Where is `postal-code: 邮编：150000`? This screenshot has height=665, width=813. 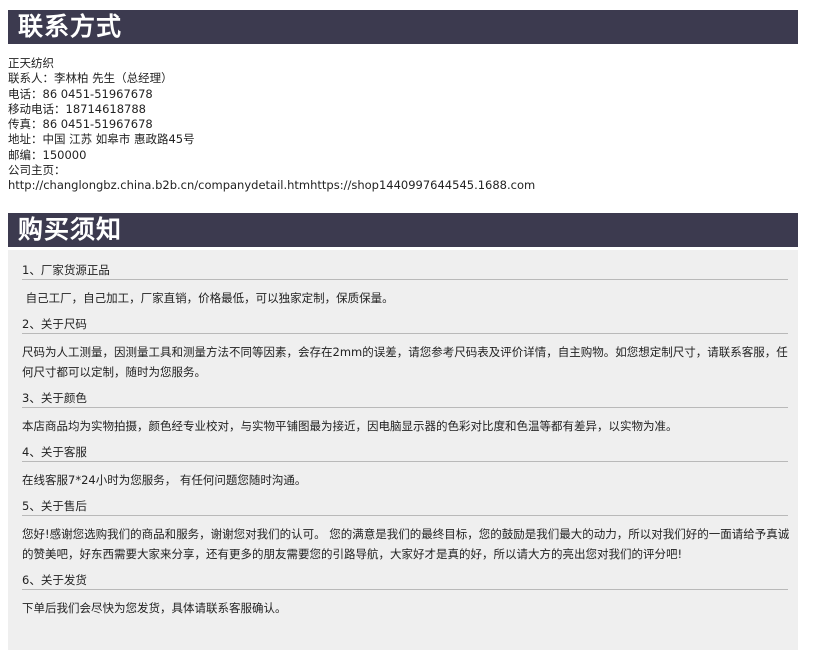
postal-code: 邮编：150000 is located at coordinates (47, 154).